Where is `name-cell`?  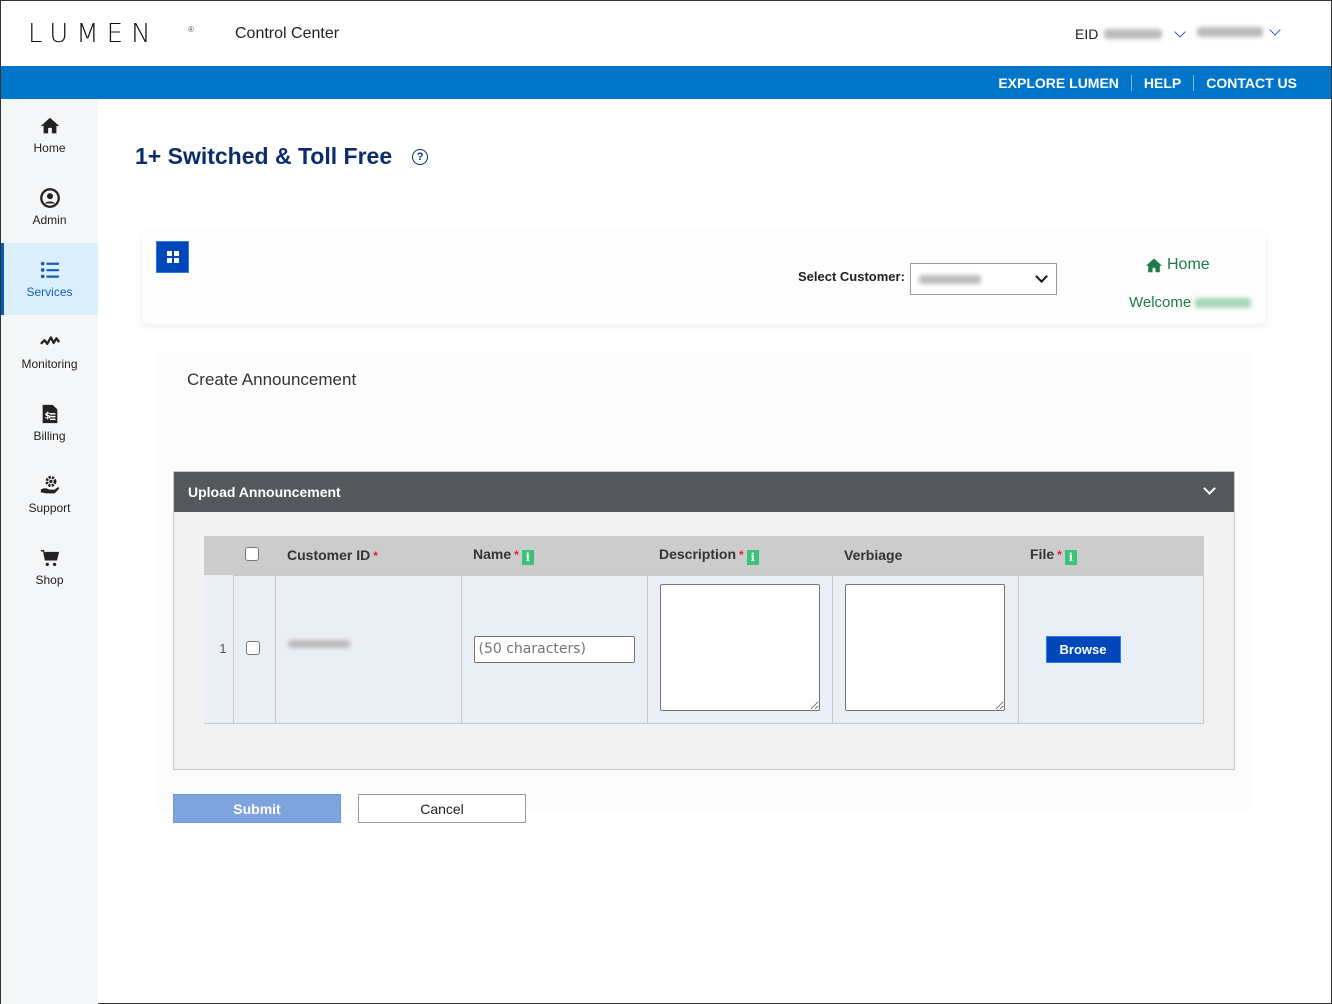 name-cell is located at coordinates (554, 649).